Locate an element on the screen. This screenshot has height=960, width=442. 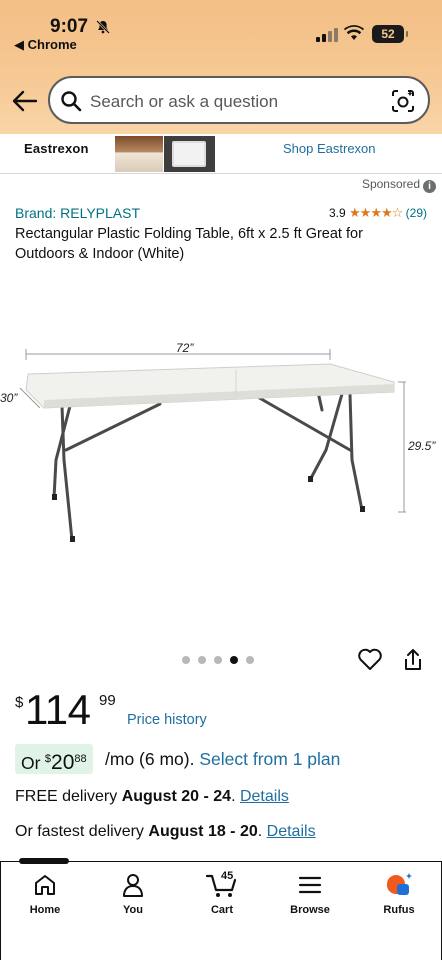
delivery-details-link: Details is located at coordinates (264, 796).